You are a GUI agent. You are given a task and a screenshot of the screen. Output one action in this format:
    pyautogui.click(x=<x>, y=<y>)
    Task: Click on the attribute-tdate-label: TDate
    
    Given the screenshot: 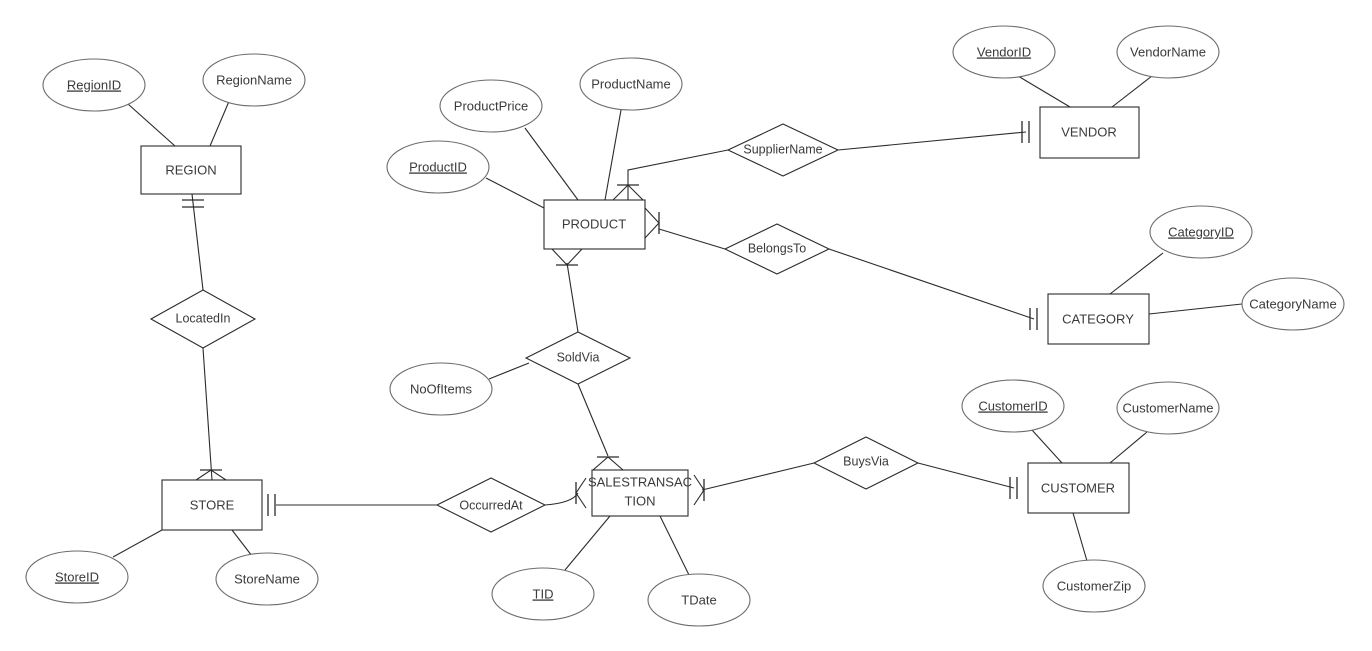 What is the action you would take?
    pyautogui.click(x=698, y=599)
    